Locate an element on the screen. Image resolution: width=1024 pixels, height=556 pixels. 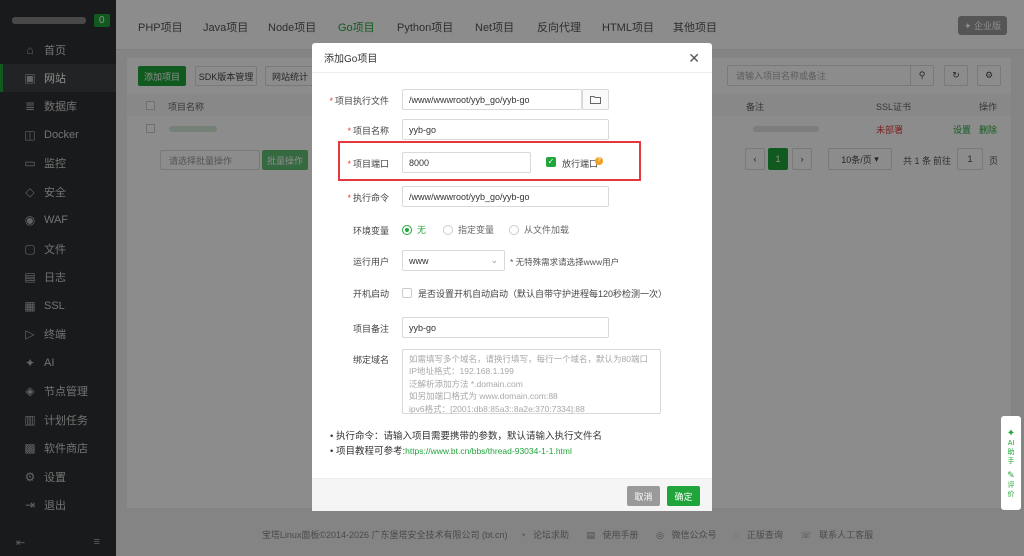
dialog-title: 添加Go项目 is located at coordinates (351, 59).